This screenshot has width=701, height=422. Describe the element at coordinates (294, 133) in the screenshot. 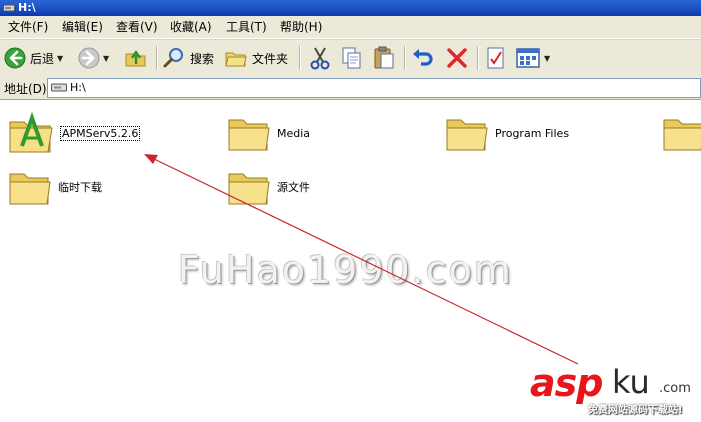

I see `file-item-label: Media` at that location.